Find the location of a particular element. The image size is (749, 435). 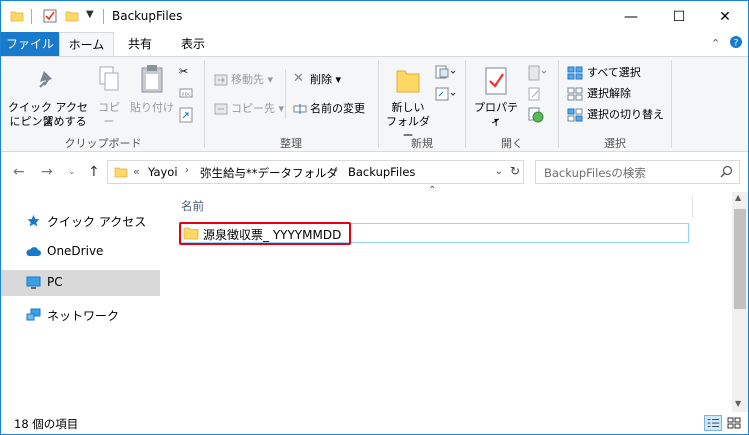

scroll-down-icon: ▼ is located at coordinates (738, 403).